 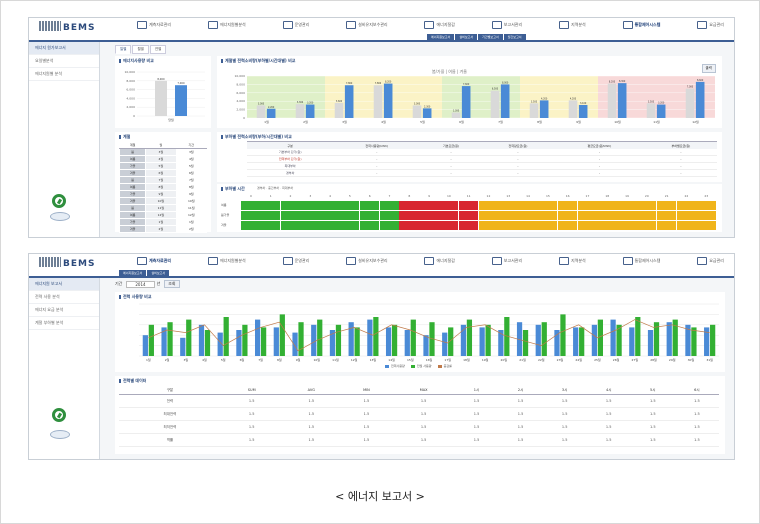 I want to click on left-nav-item: 요일별분석, so click(x=64, y=61).